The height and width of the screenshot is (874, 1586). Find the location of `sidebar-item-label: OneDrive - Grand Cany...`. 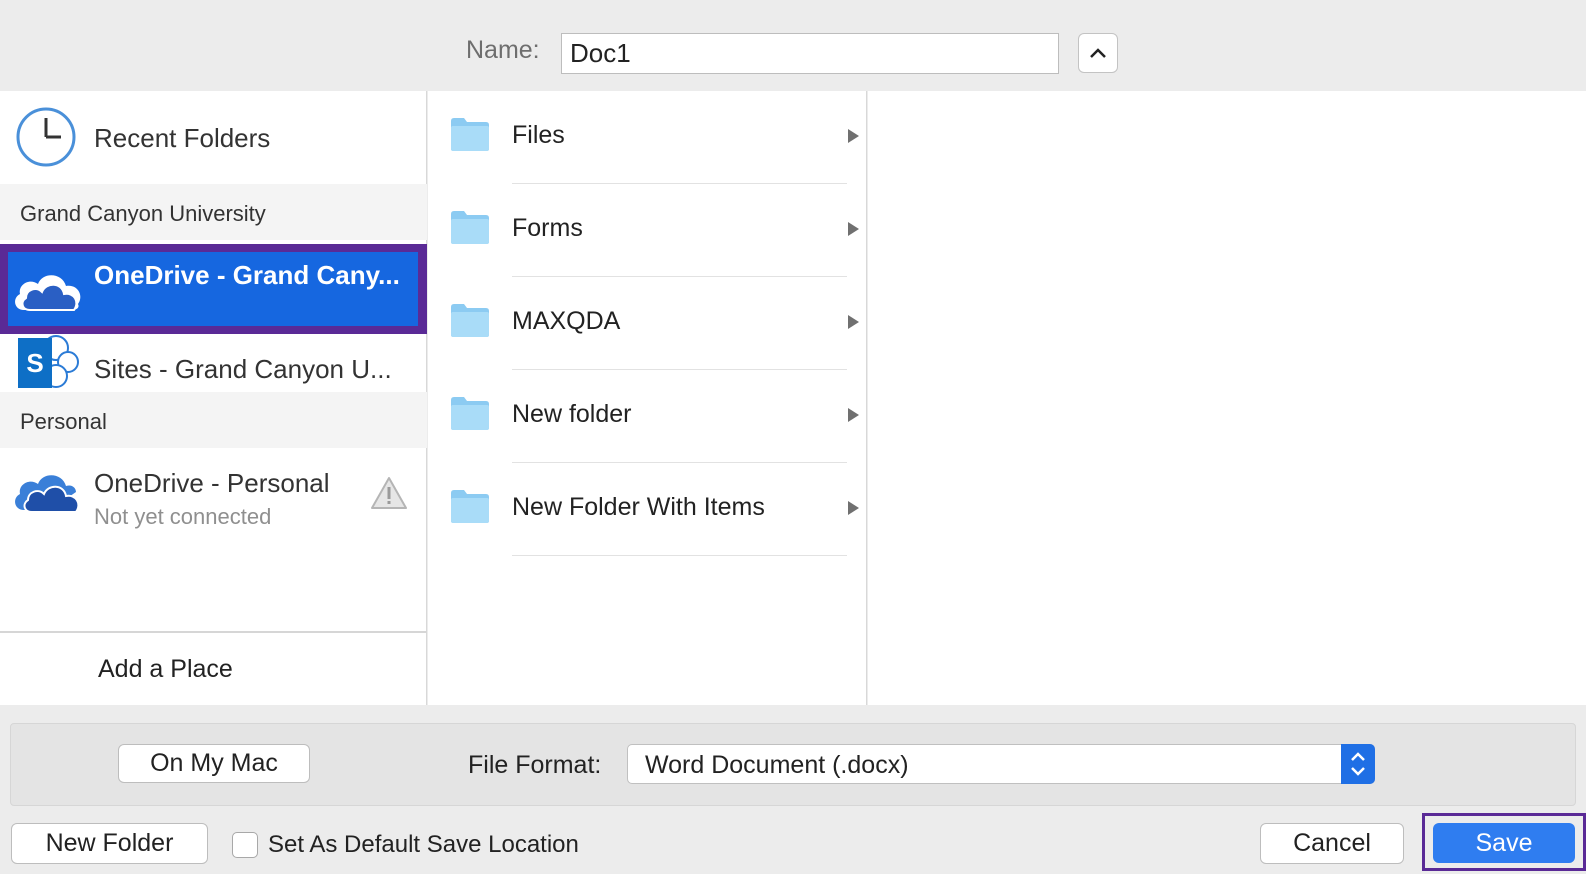

sidebar-item-label: OneDrive - Grand Cany... is located at coordinates (247, 275).